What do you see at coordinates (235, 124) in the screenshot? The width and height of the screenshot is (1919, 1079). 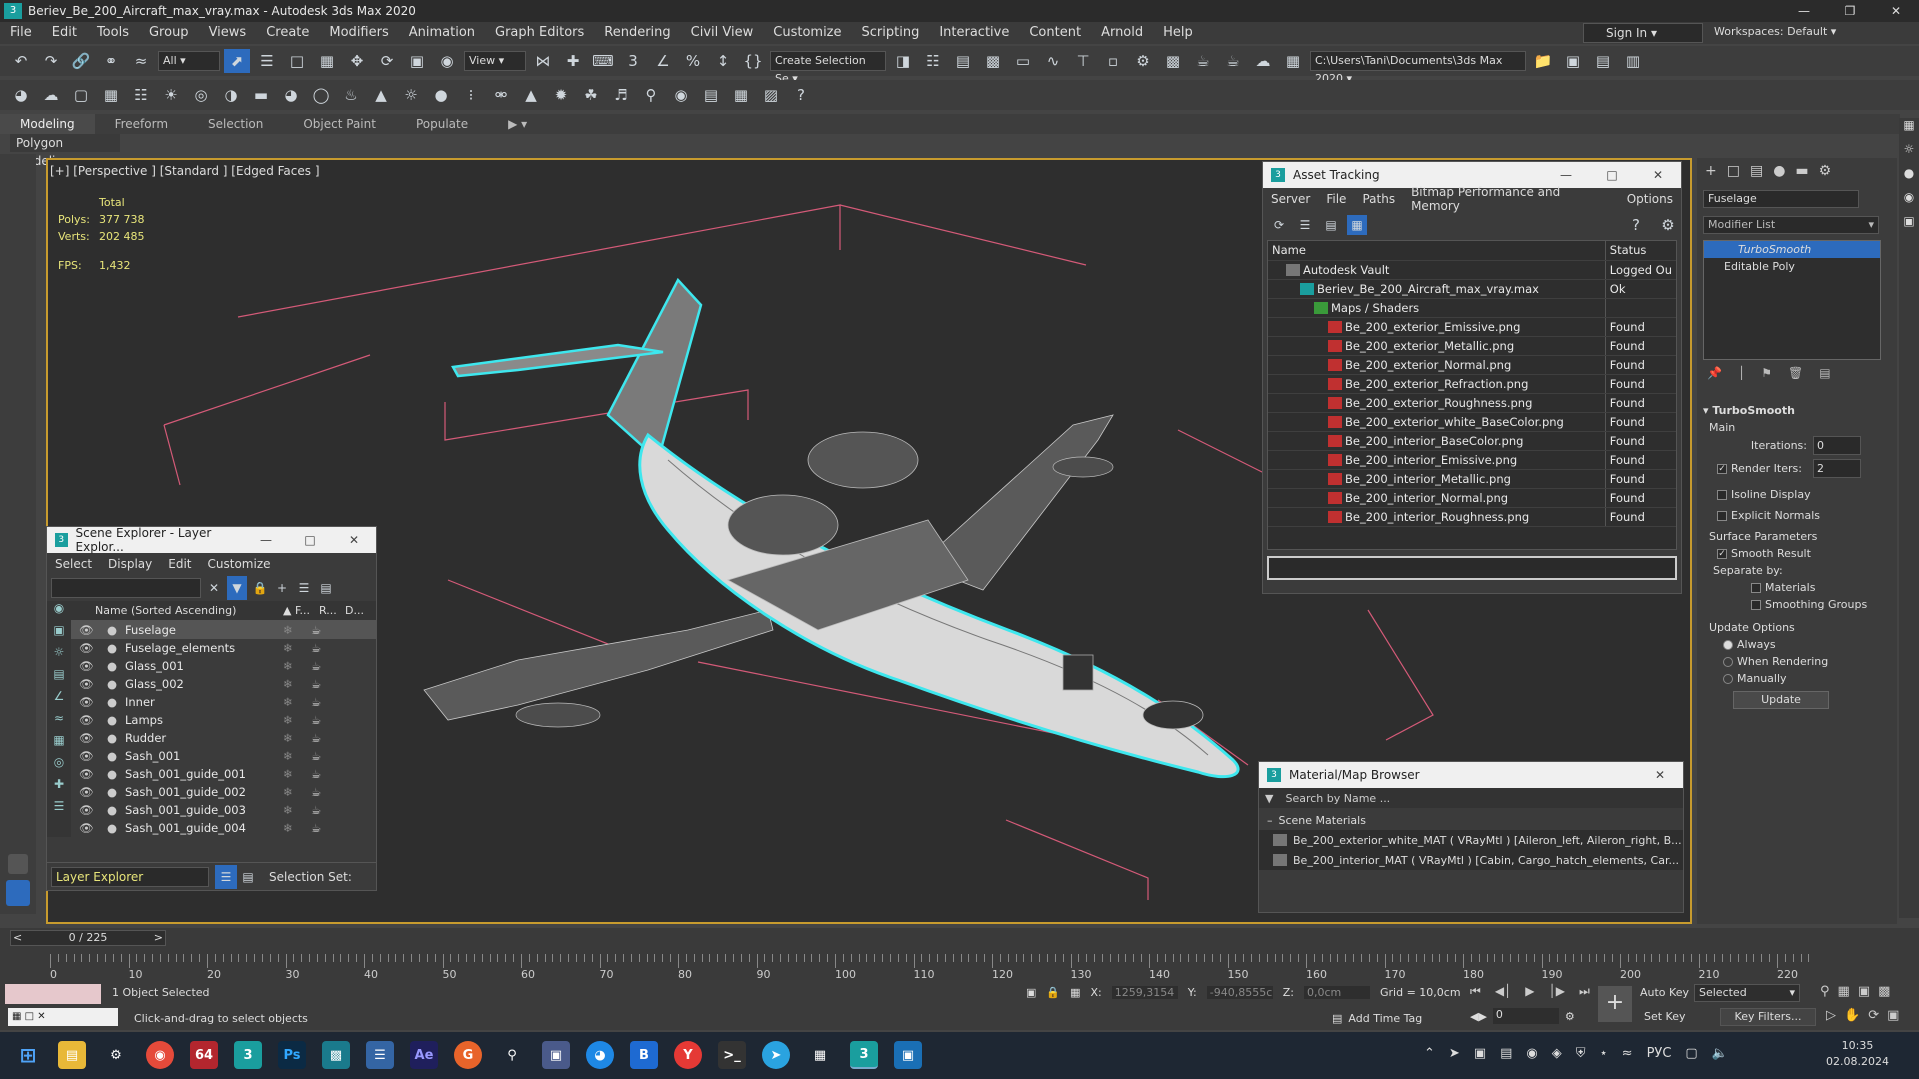 I see `tab-selection: Selection` at bounding box center [235, 124].